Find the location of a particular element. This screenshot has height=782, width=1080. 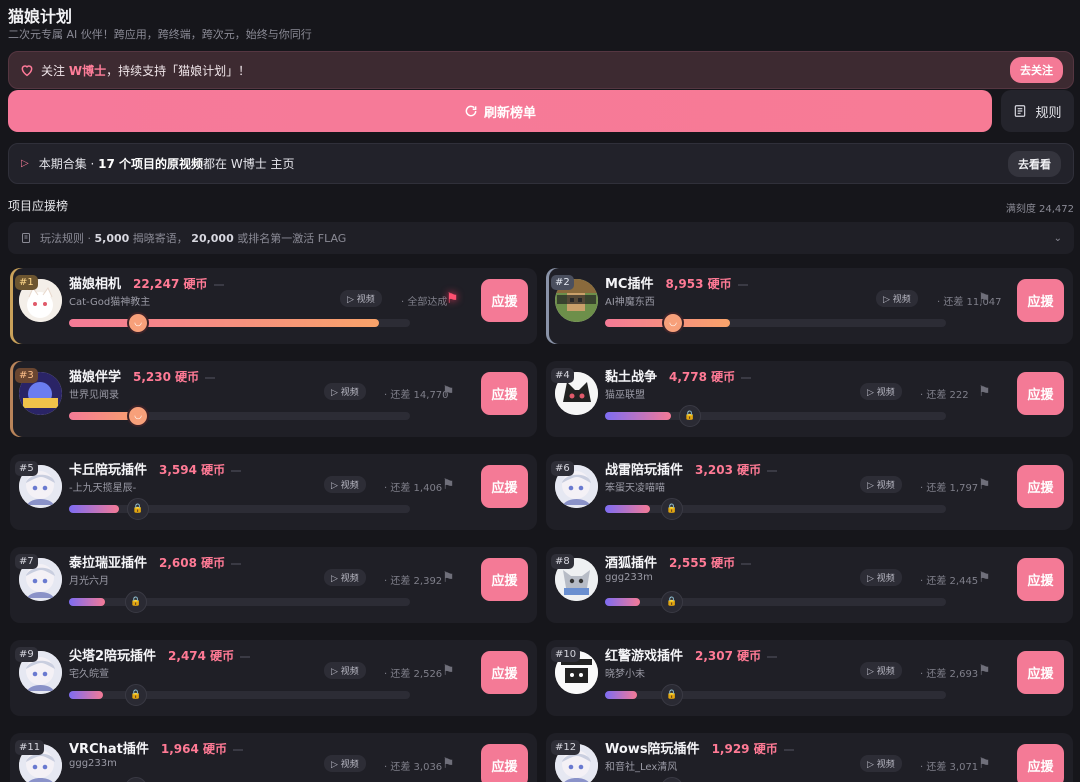

remaining-gap: · 全部达成 is located at coordinates (424, 302).